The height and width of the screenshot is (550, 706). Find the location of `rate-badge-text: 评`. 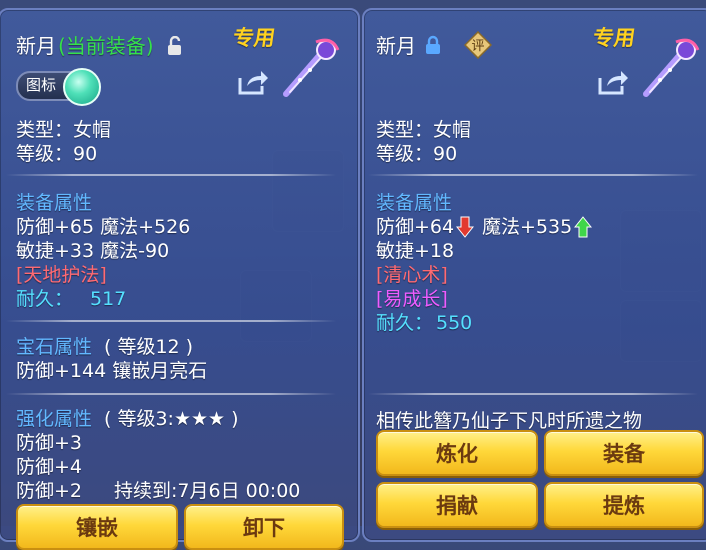

rate-badge-text: 评 is located at coordinates (477, 46).